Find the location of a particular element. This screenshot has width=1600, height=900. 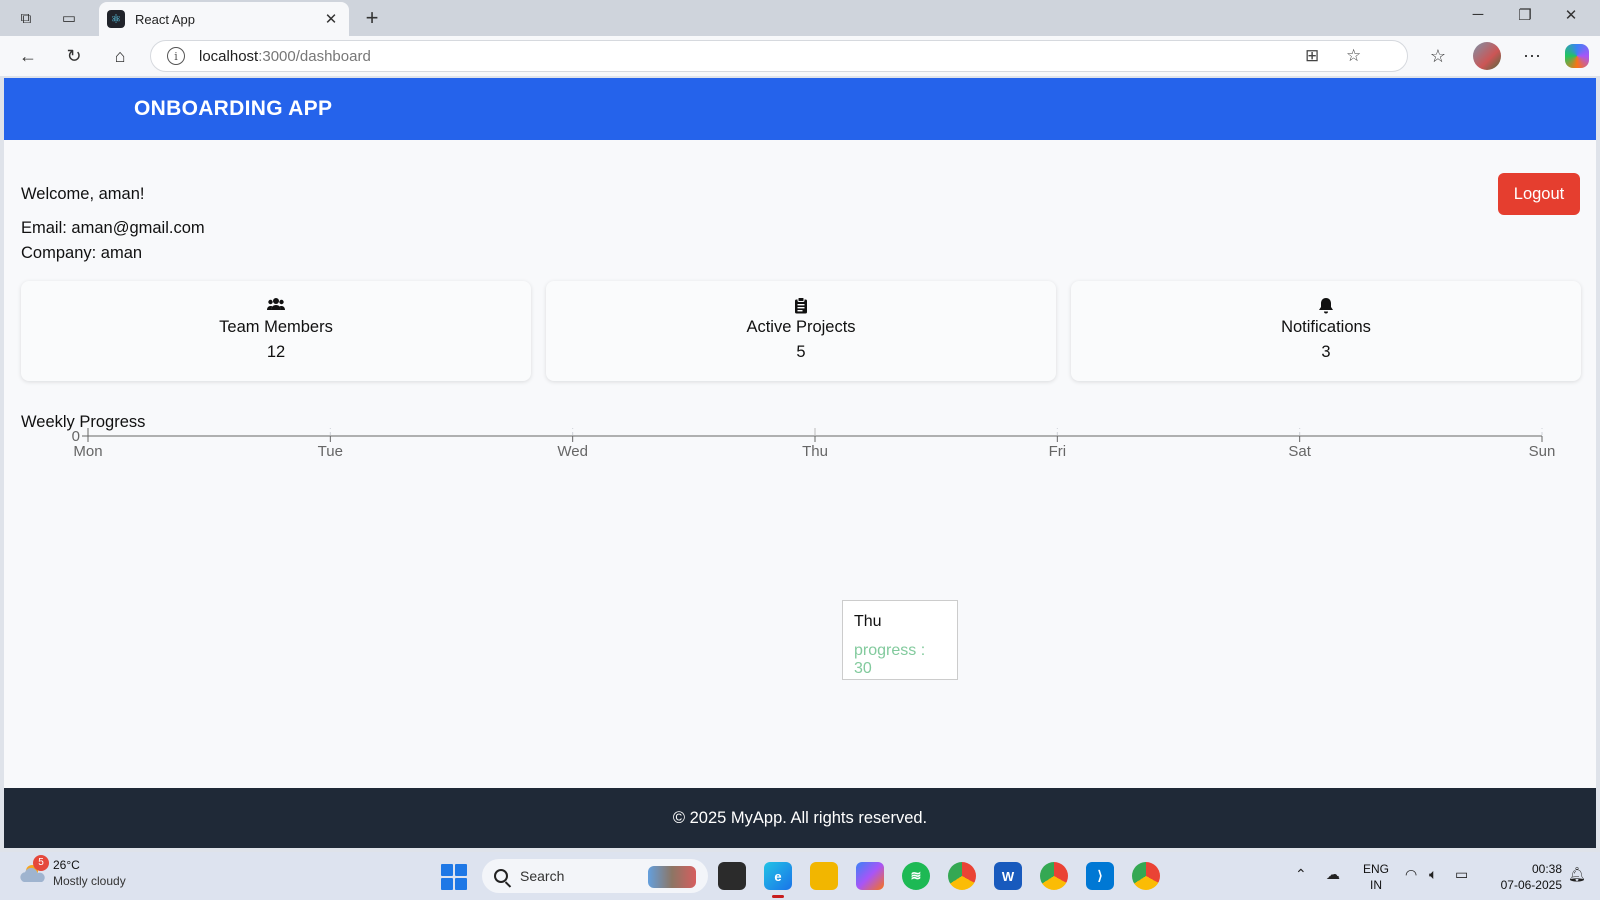

close-tab-icon: ✕ is located at coordinates (331, 19).